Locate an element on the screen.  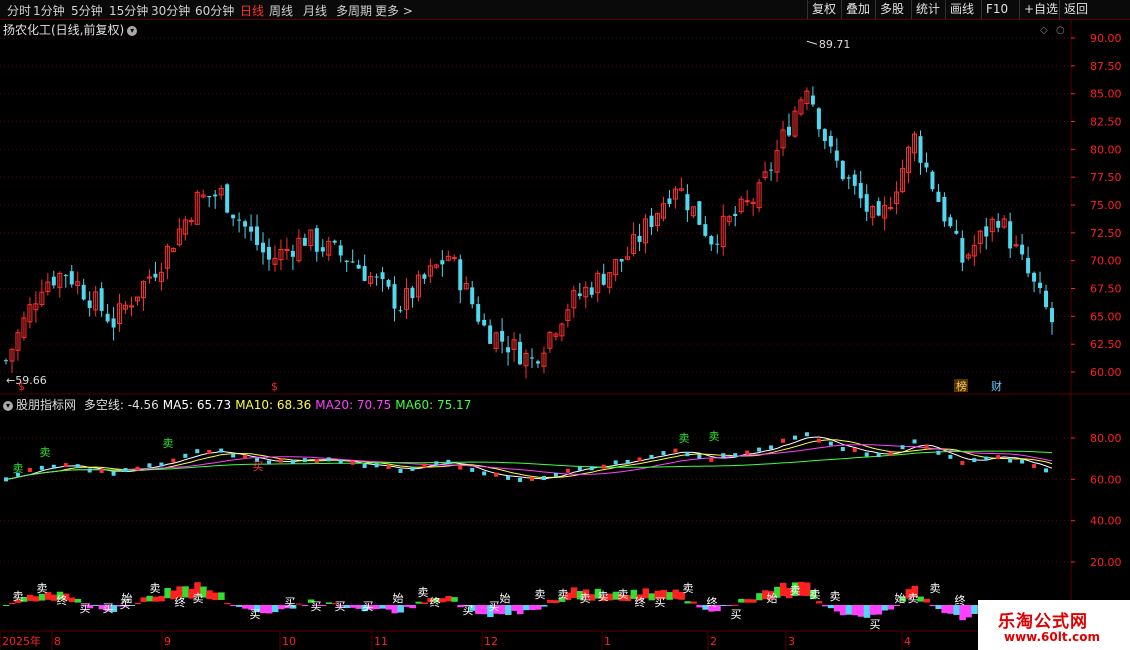
ind-ytick-label: 80.00 is located at coordinates (1106, 438).